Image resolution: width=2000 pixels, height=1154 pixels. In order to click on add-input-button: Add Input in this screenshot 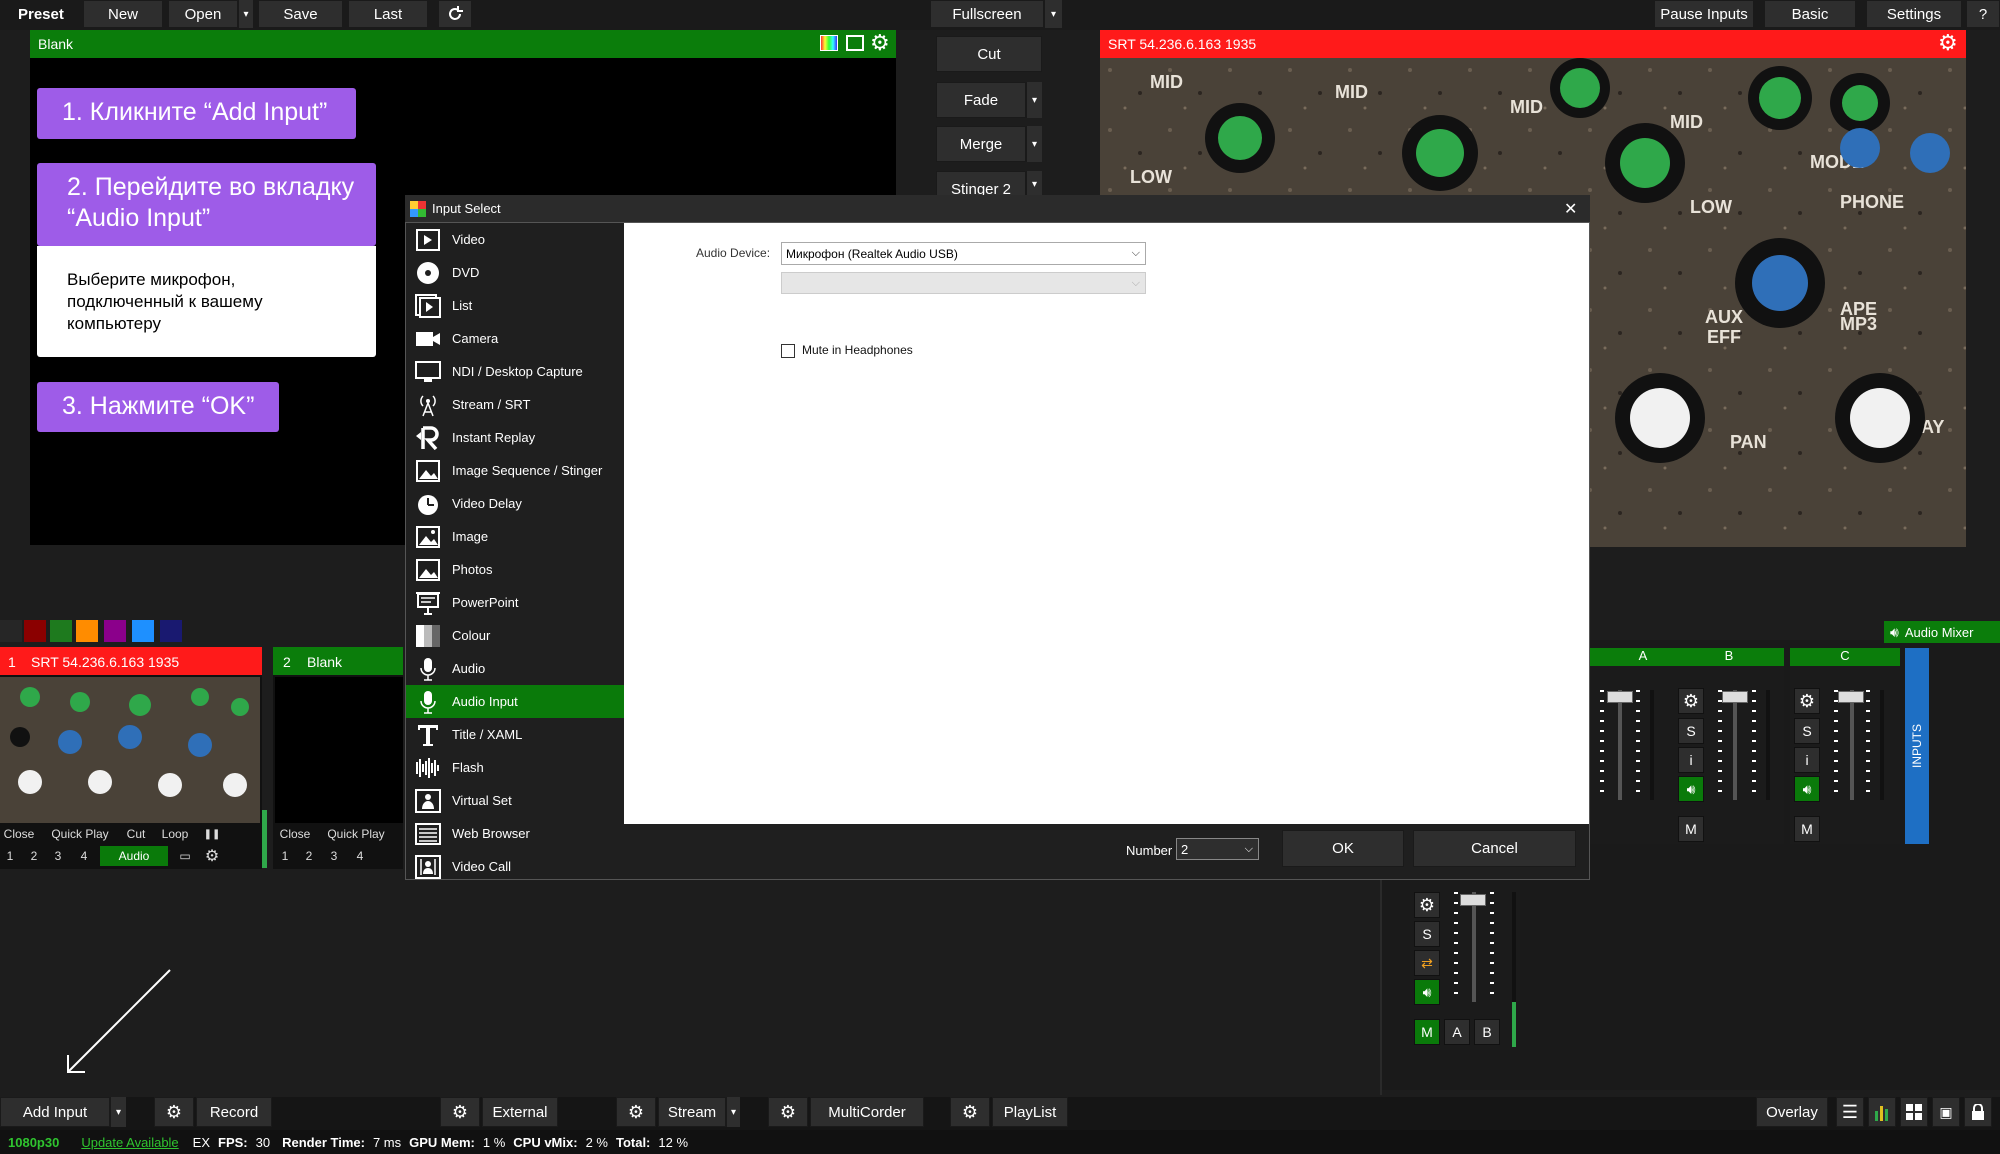, I will do `click(55, 1112)`.